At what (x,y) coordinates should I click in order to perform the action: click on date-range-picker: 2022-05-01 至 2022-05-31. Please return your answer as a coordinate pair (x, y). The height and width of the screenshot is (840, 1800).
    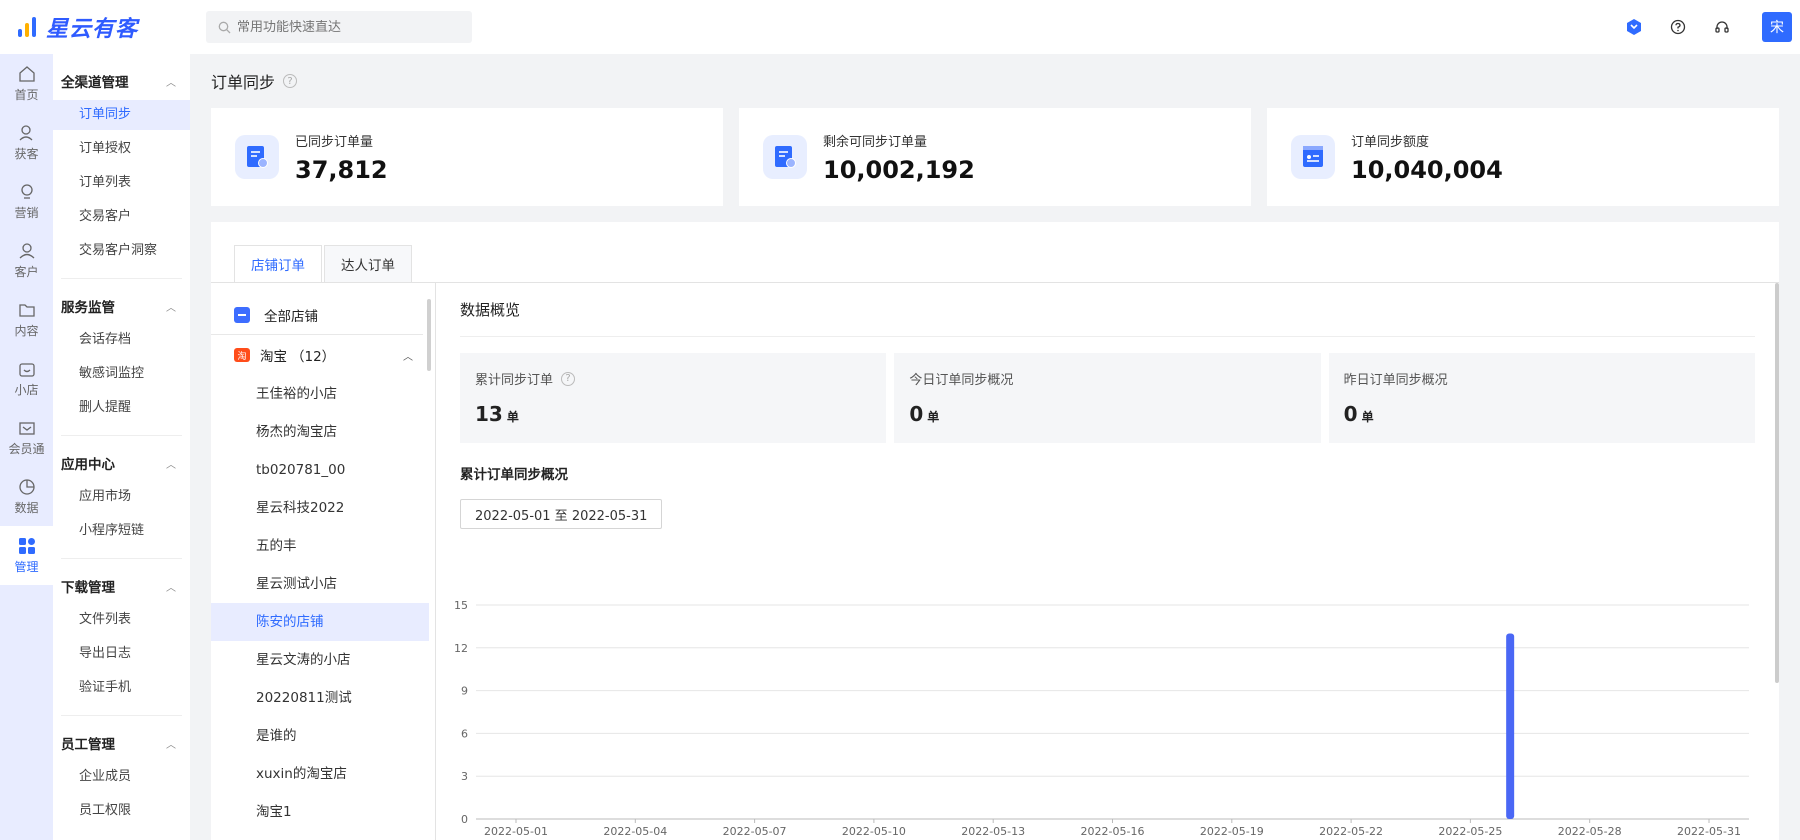
    Looking at the image, I should click on (561, 514).